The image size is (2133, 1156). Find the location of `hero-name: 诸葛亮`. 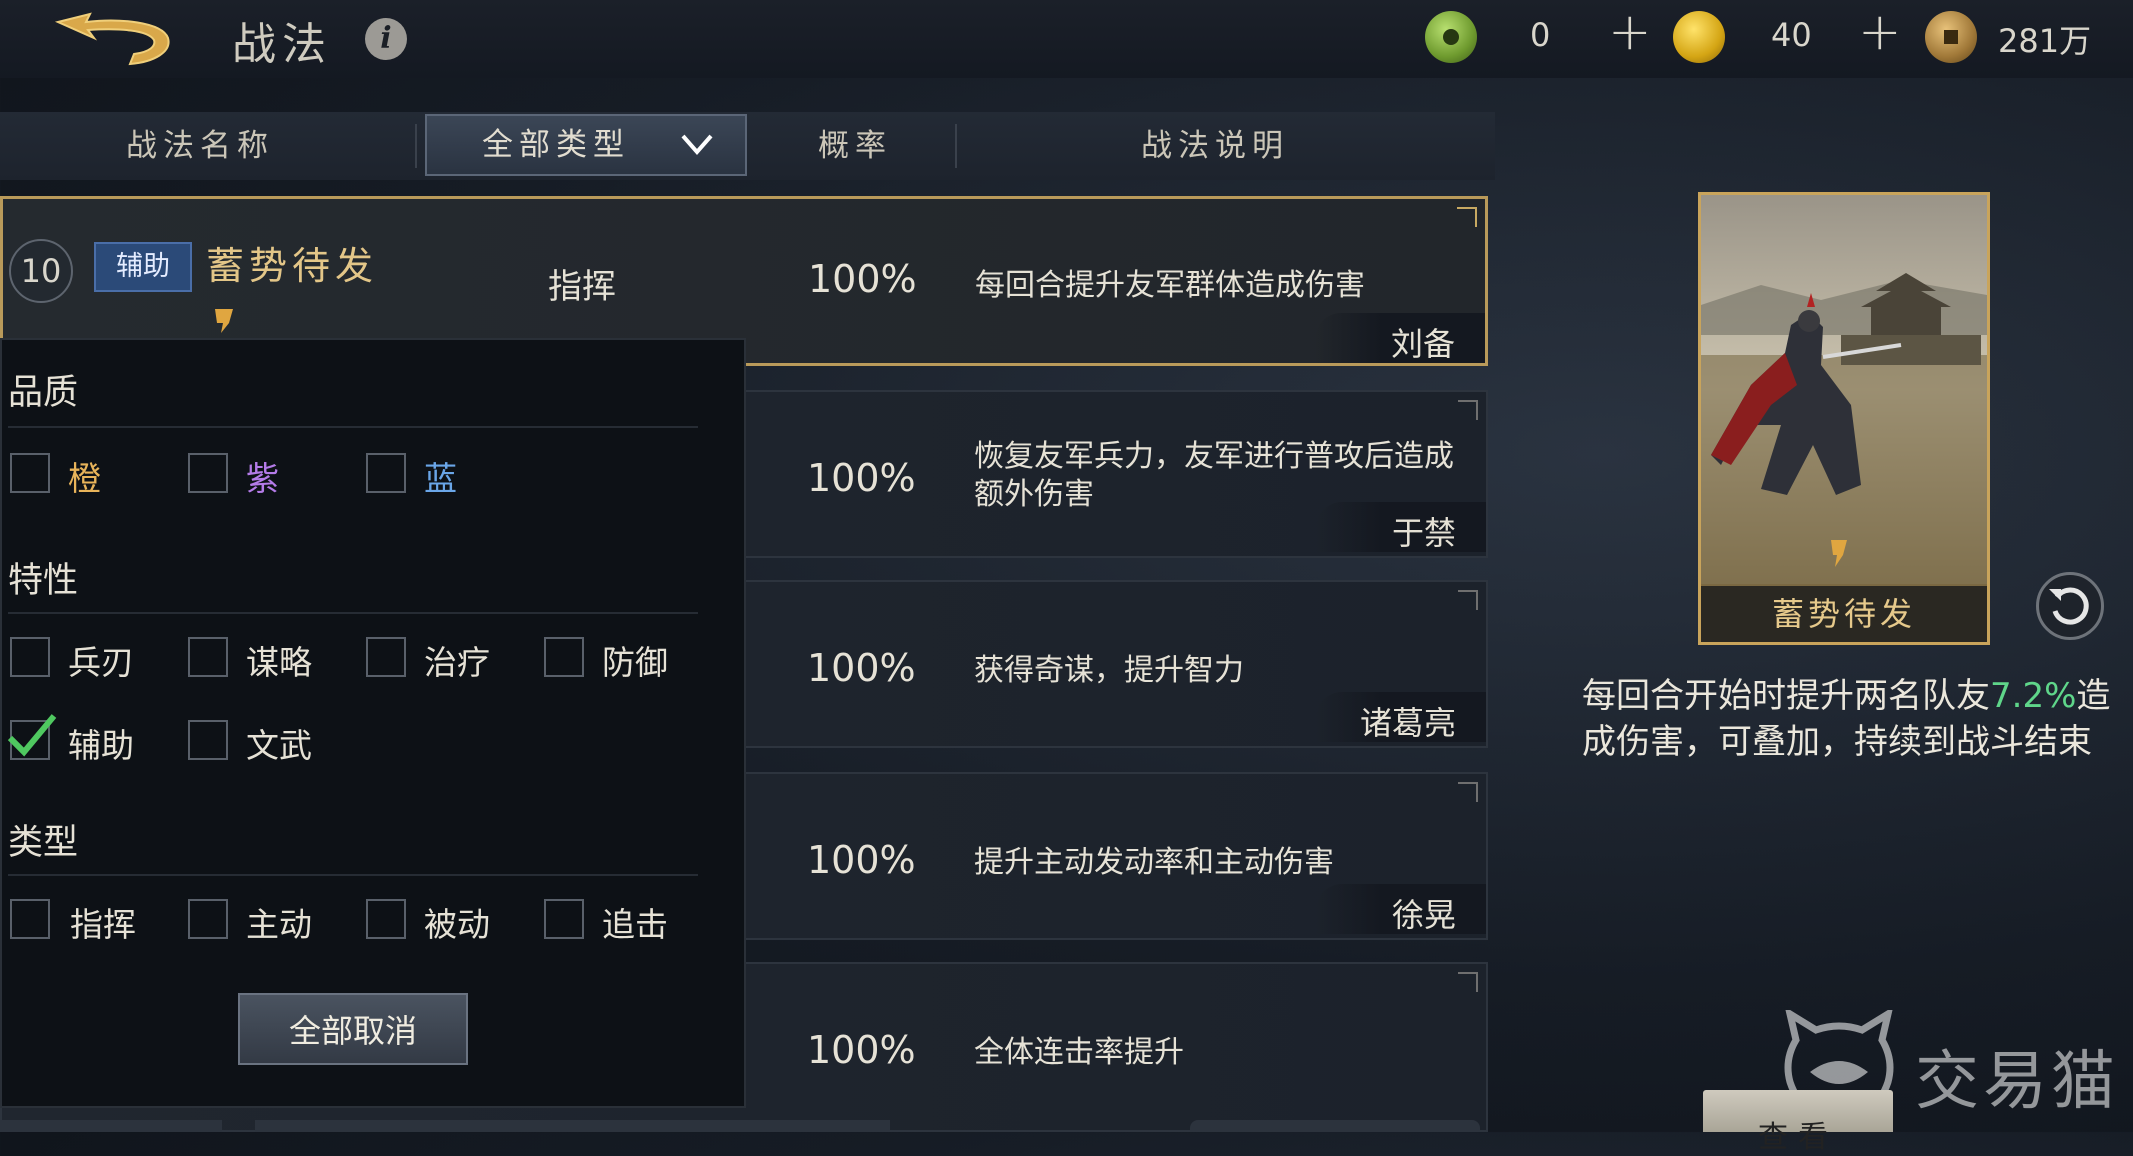

hero-name: 诸葛亮 is located at coordinates (1407, 723).